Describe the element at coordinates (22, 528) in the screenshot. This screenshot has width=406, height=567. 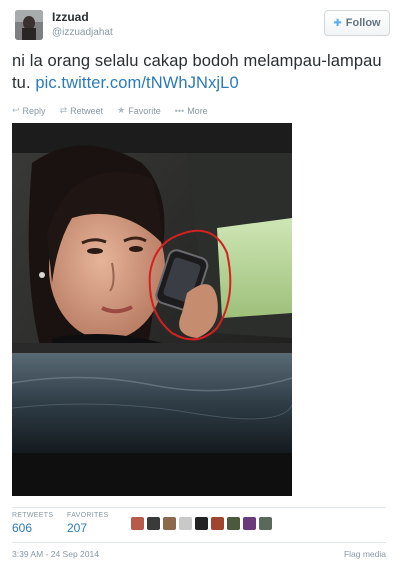
I see `retweets-count: 606` at that location.